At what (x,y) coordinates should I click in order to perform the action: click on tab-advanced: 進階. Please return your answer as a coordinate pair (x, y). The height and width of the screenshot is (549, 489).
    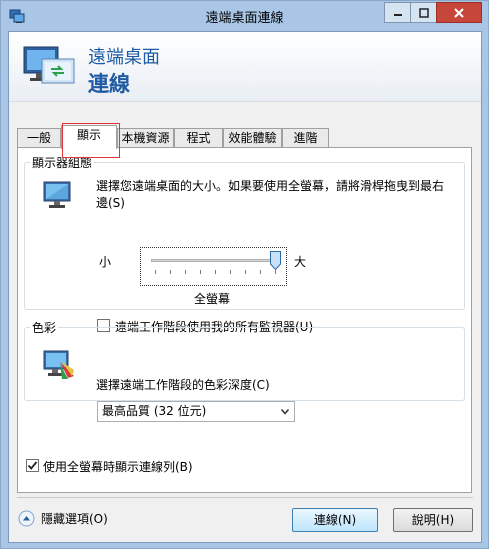
    Looking at the image, I should click on (305, 138).